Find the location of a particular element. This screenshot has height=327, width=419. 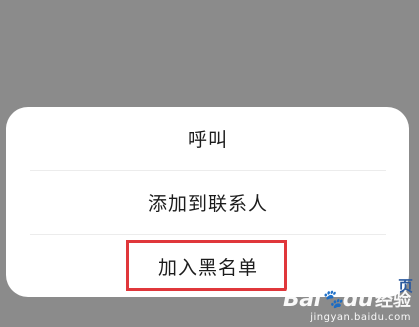

call-option-label: 呼叫 is located at coordinates (207, 139).